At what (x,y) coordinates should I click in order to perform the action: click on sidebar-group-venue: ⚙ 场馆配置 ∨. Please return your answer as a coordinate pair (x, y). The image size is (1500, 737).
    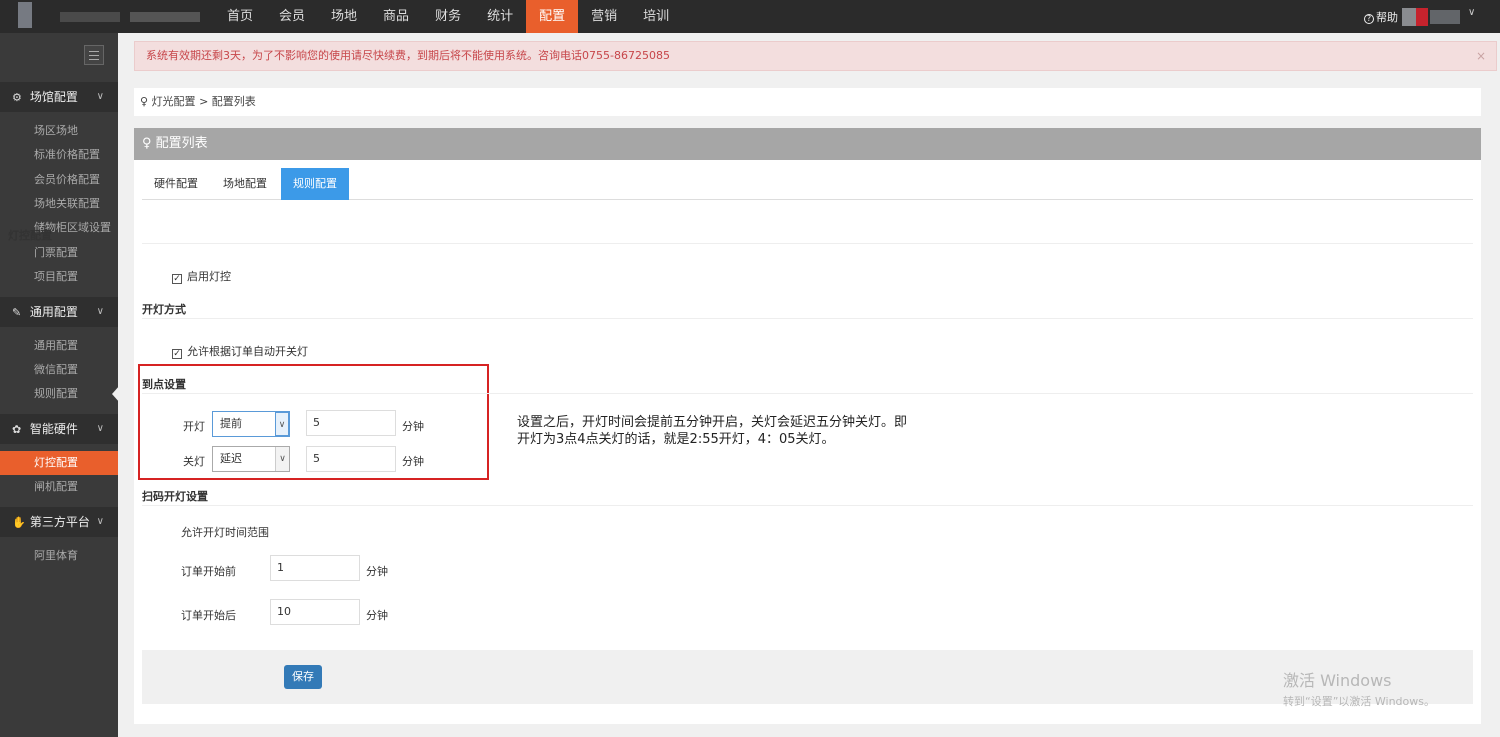
    Looking at the image, I should click on (59, 97).